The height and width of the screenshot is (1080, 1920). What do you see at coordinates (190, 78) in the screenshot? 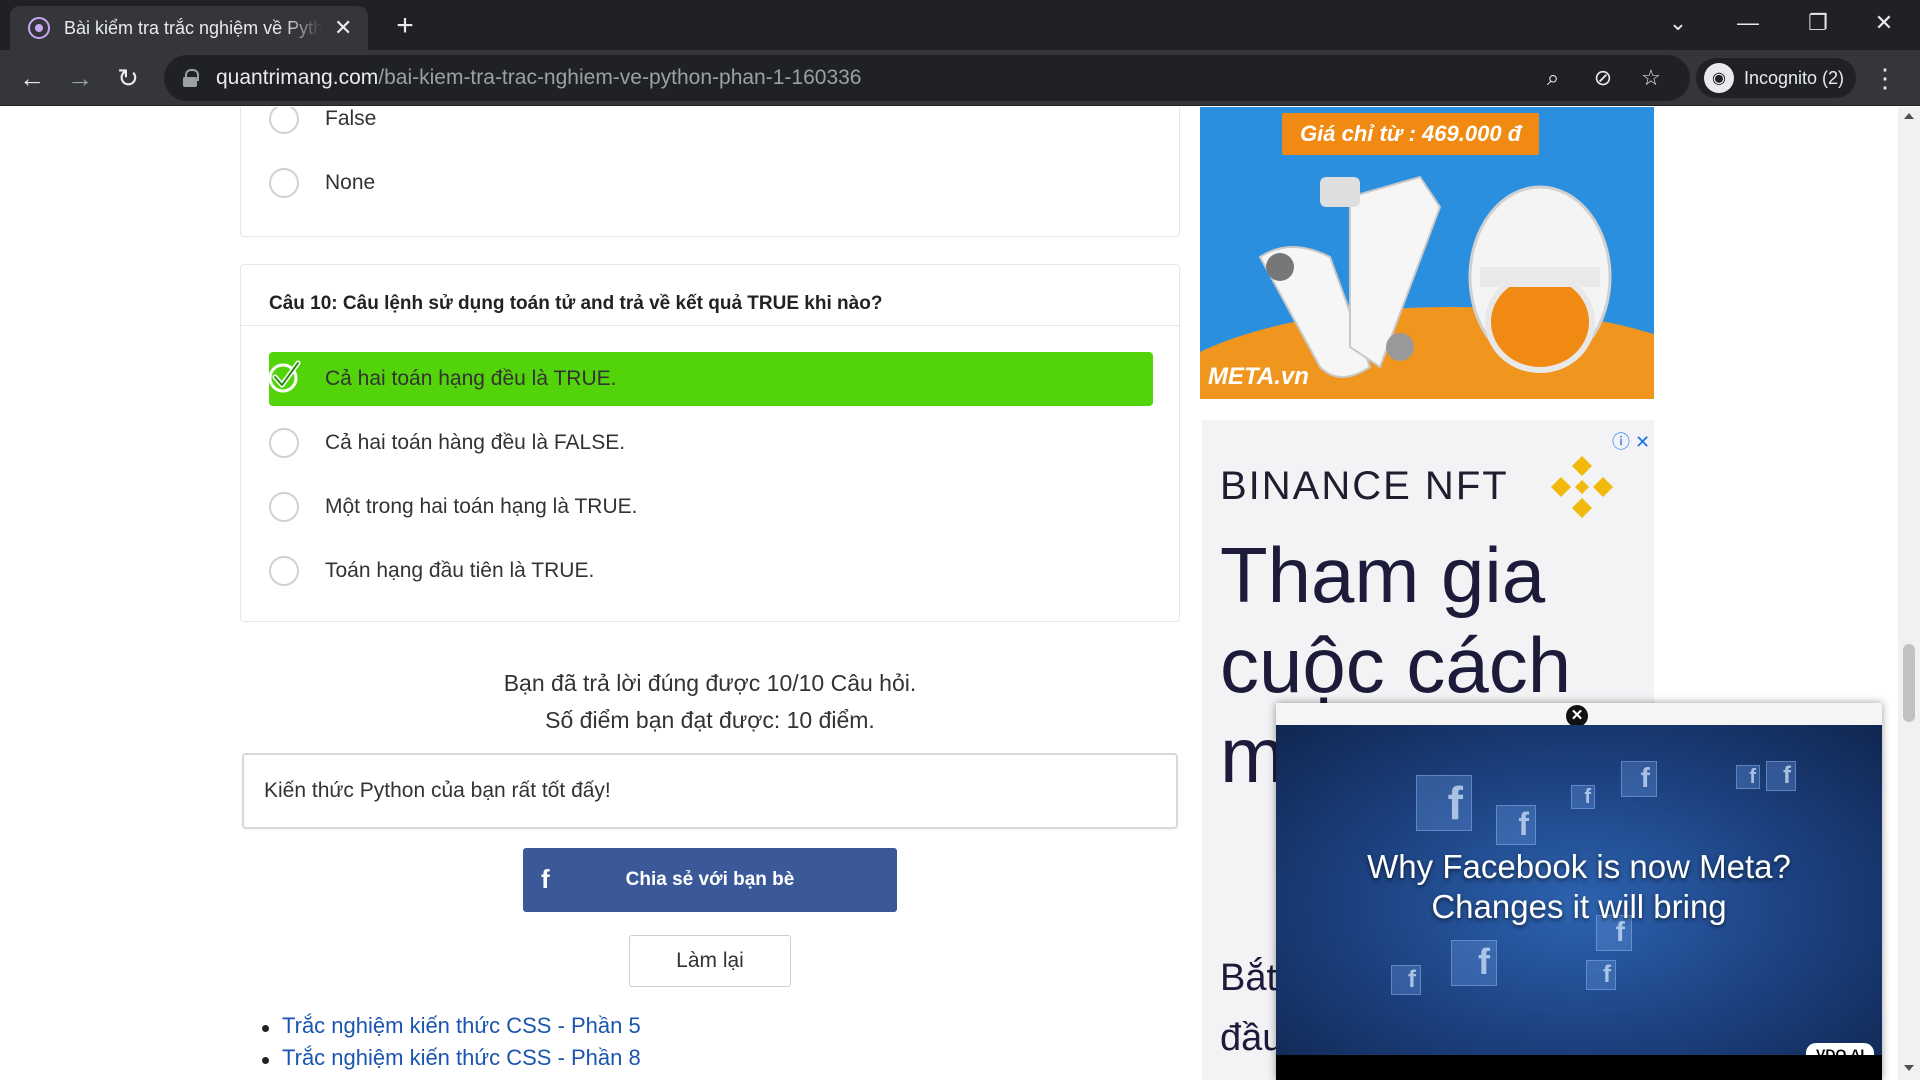
I see `lock-icon` at bounding box center [190, 78].